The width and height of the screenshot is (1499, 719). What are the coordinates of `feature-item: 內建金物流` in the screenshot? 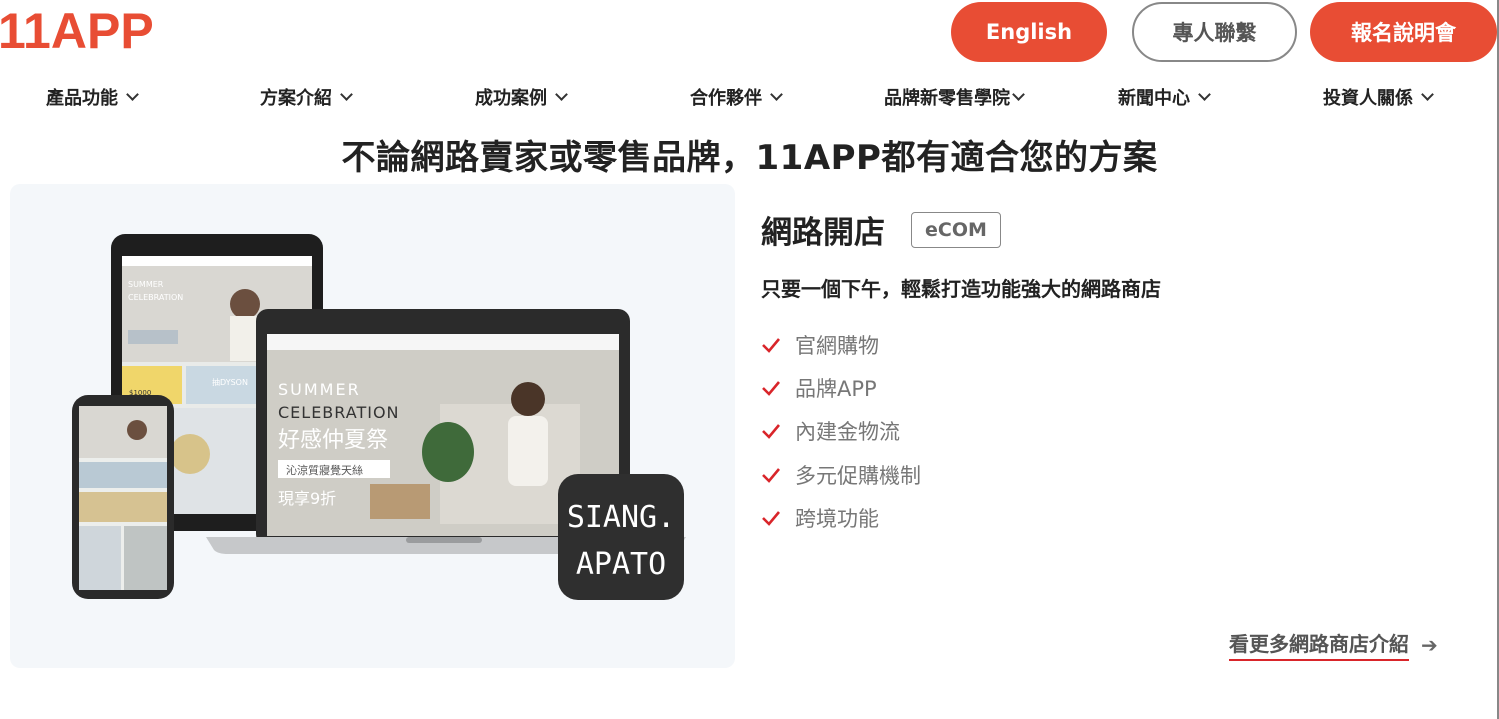 It's located at (841, 431).